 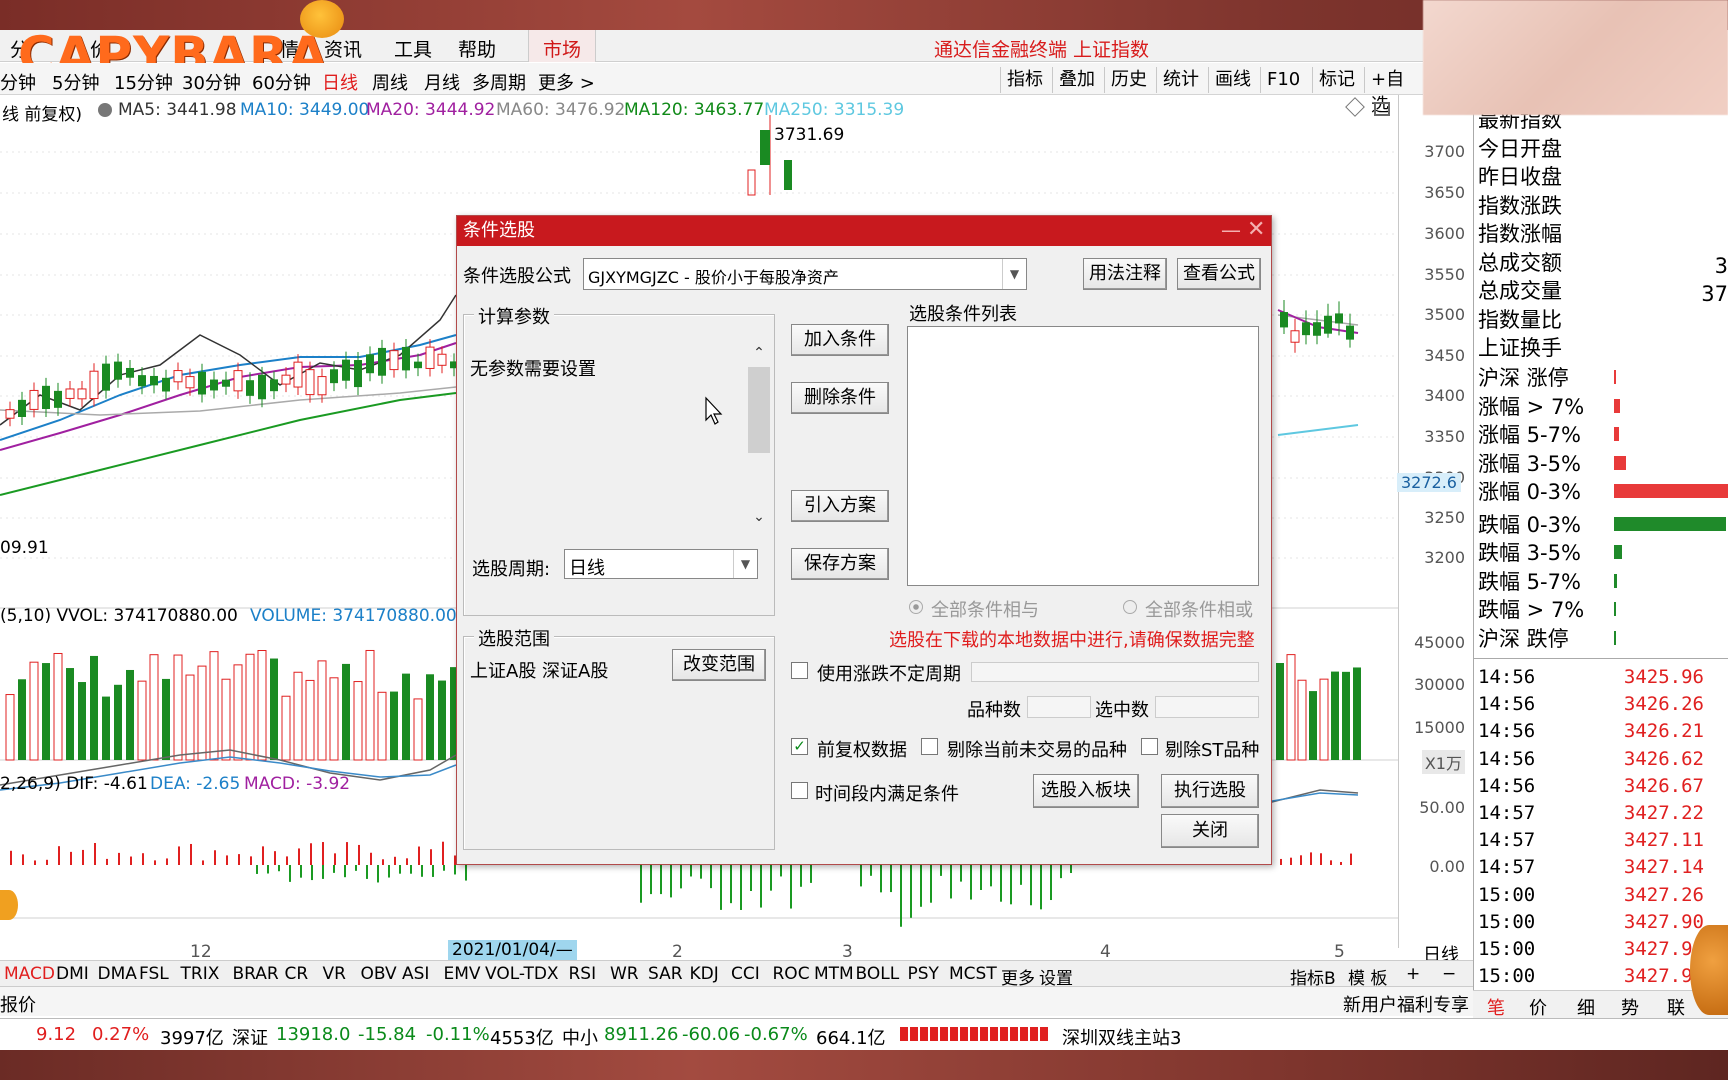 What do you see at coordinates (719, 665) in the screenshot?
I see `change-range-button: 改变范围` at bounding box center [719, 665].